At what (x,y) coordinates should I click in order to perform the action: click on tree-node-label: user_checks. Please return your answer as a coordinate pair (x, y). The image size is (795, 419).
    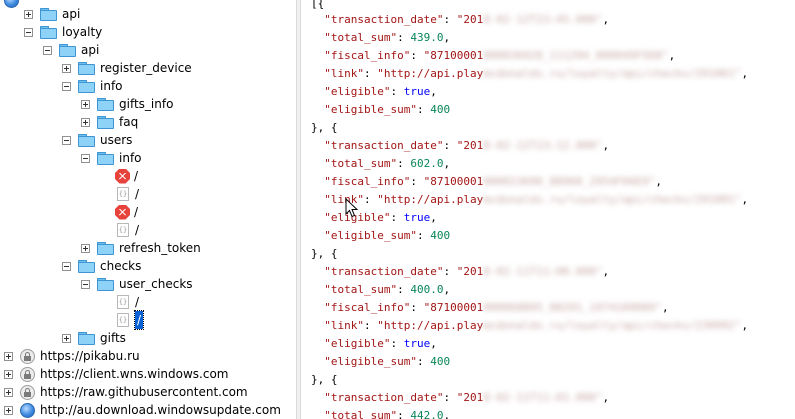
    Looking at the image, I should click on (156, 284).